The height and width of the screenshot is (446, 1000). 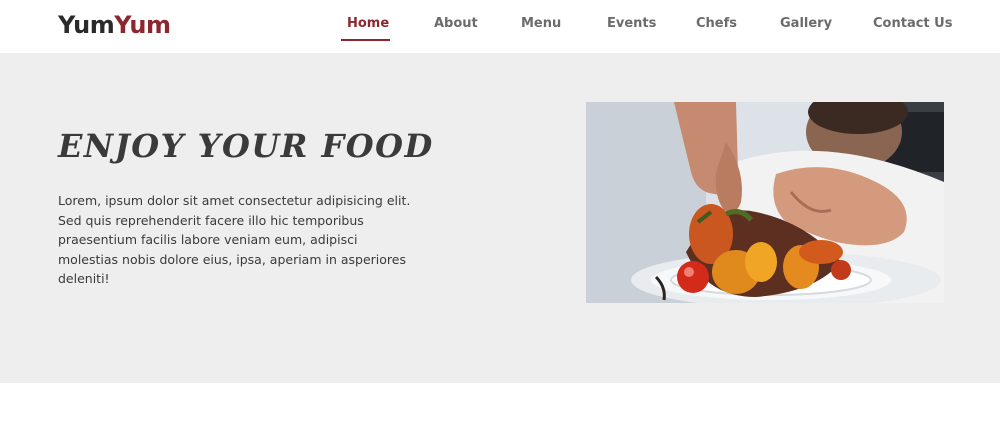 I want to click on brand-logo: YumYum, so click(x=114, y=25).